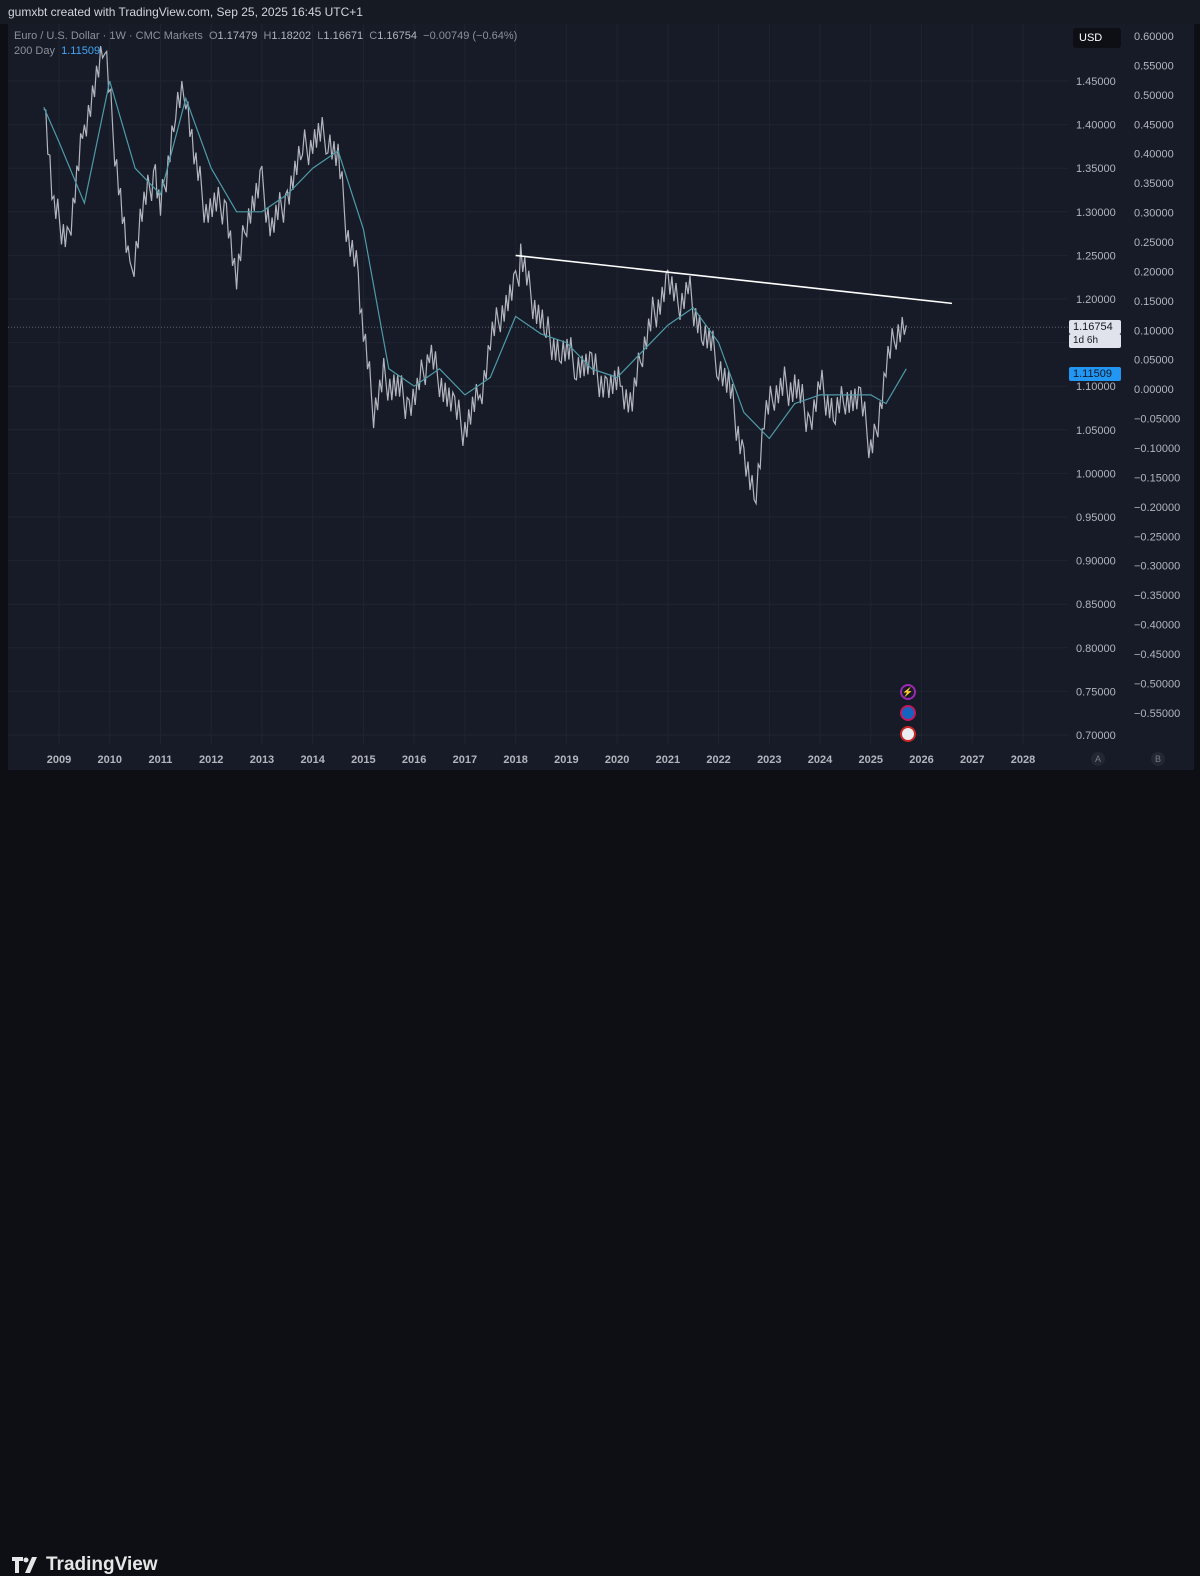 The image size is (1200, 1576). Describe the element at coordinates (1157, 655) in the screenshot. I see `pct-tick-label: −0.45000` at that location.